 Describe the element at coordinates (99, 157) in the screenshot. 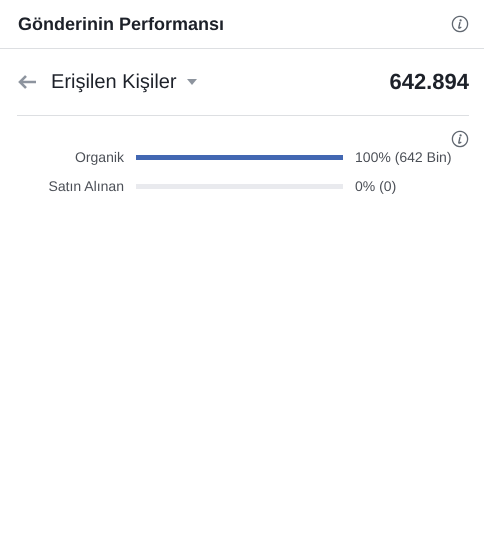

I see `row-label: Organik` at that location.